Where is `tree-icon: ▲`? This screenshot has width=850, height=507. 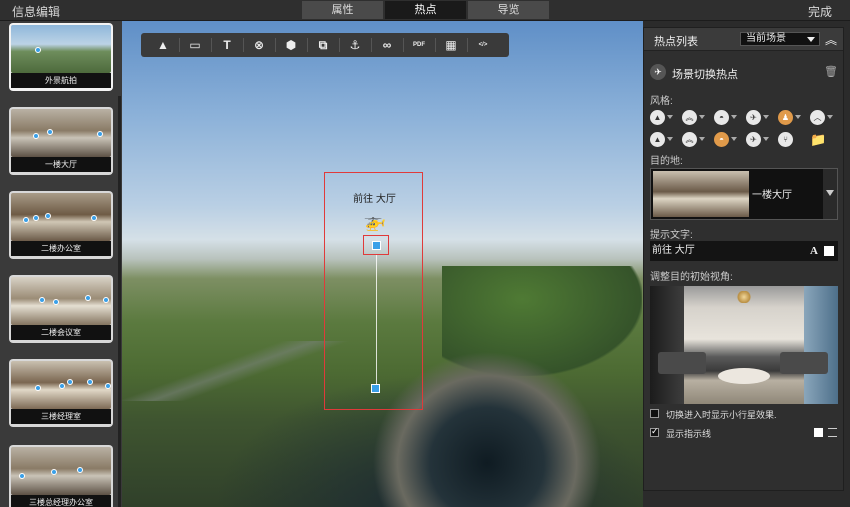 tree-icon: ▲ is located at coordinates (163, 45).